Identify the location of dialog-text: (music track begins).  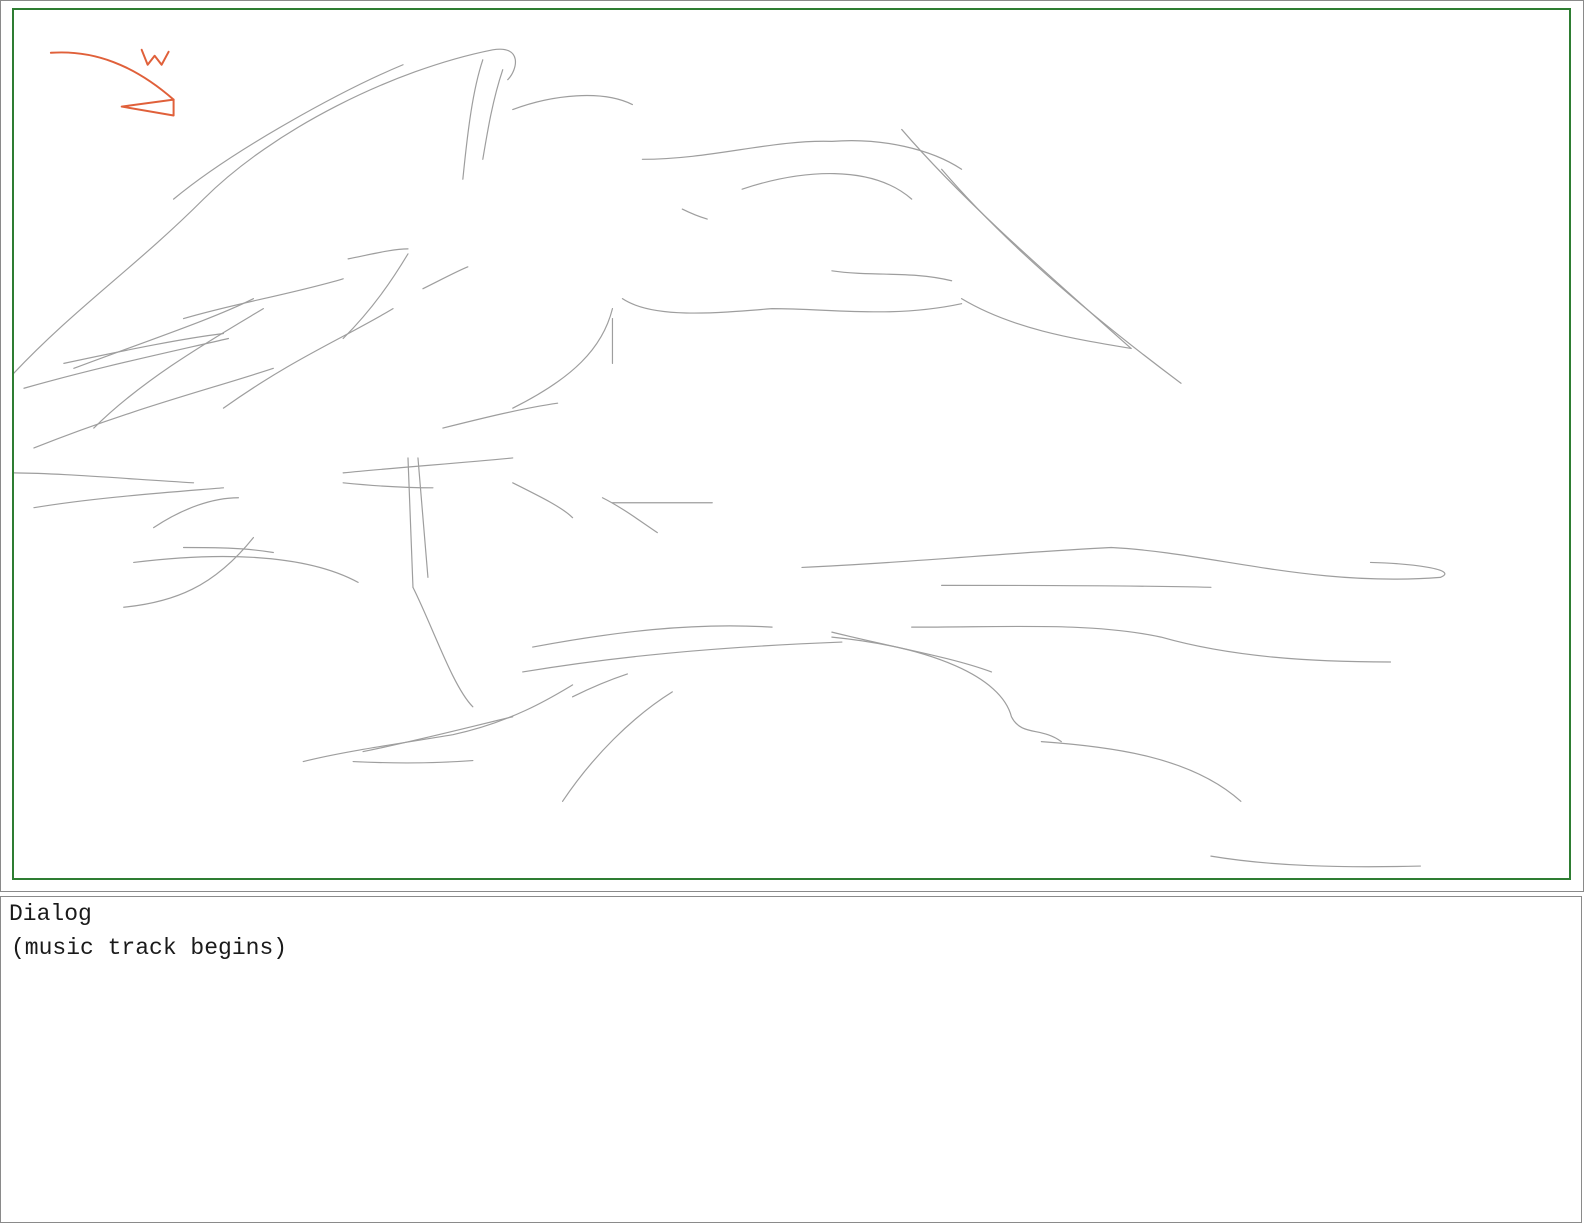
(149, 948).